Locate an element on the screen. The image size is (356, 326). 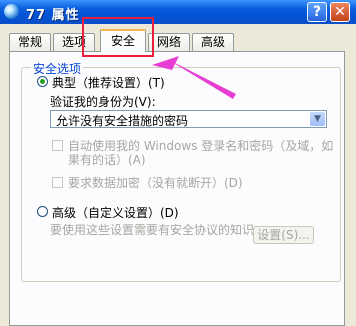
arrow-shaft is located at coordinates (204, 80).